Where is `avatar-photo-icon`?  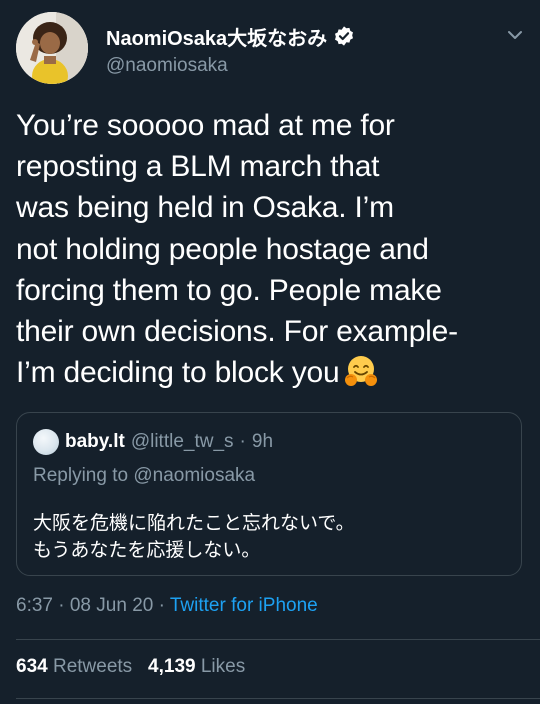
avatar-photo-icon is located at coordinates (52, 48).